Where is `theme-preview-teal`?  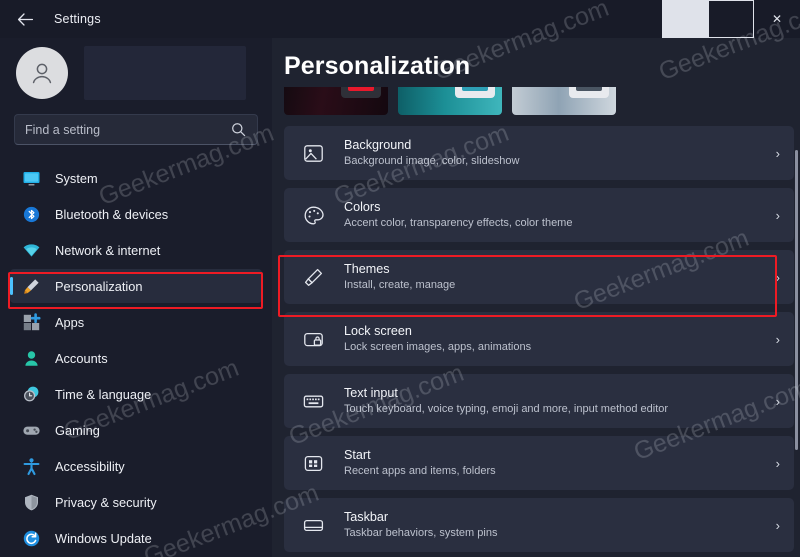
theme-preview-teal is located at coordinates (450, 101).